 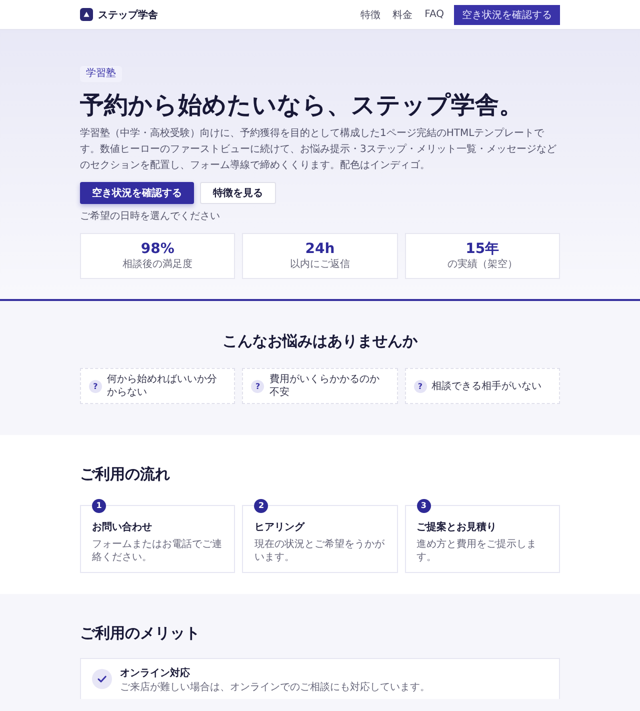 I want to click on brand-name: ステップ学舎, so click(x=128, y=15).